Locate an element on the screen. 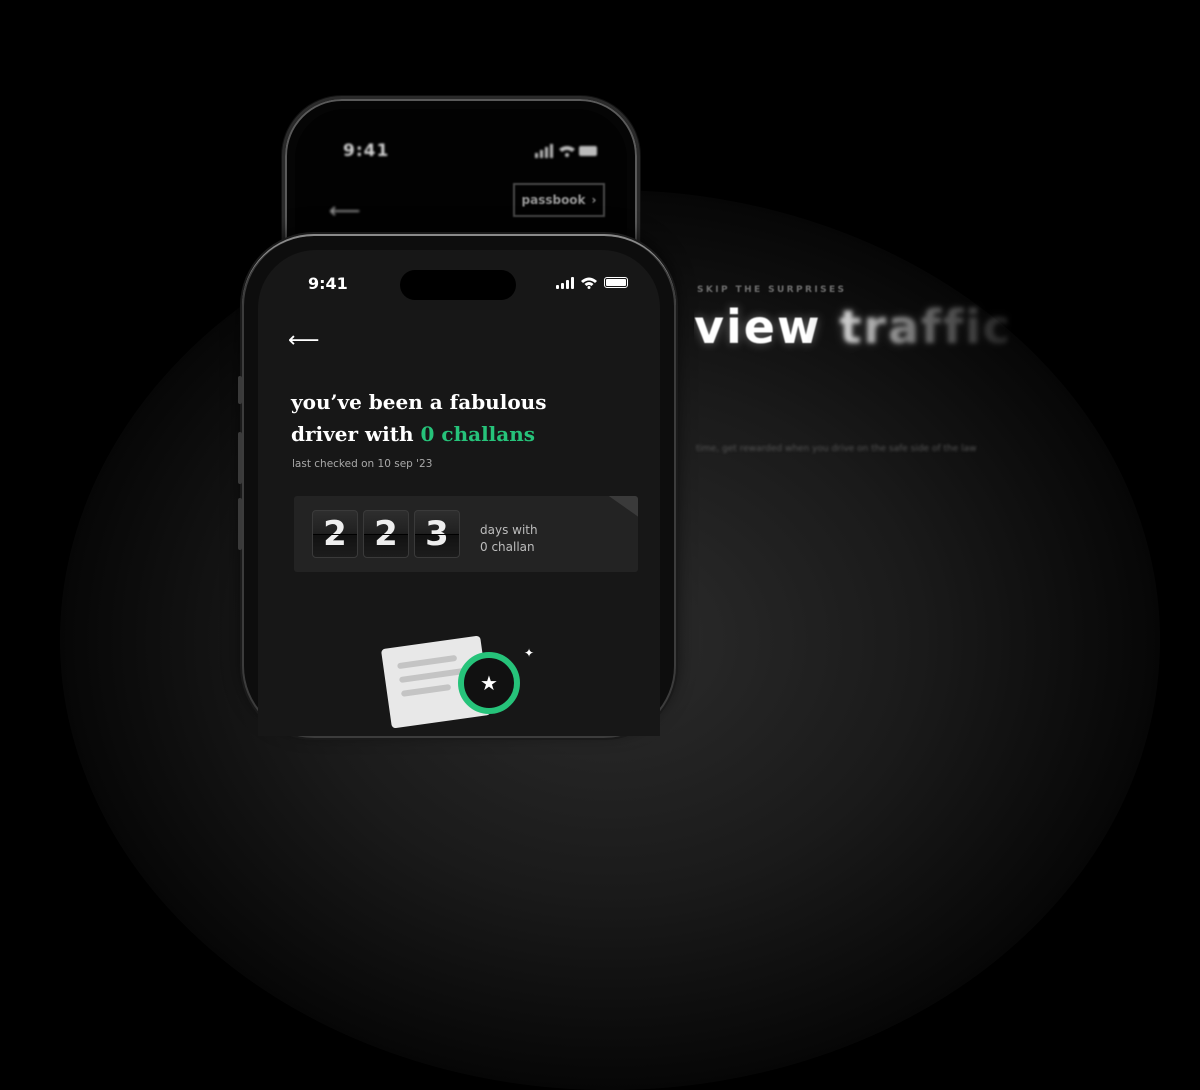  phone-action-button is located at coordinates (240, 390).